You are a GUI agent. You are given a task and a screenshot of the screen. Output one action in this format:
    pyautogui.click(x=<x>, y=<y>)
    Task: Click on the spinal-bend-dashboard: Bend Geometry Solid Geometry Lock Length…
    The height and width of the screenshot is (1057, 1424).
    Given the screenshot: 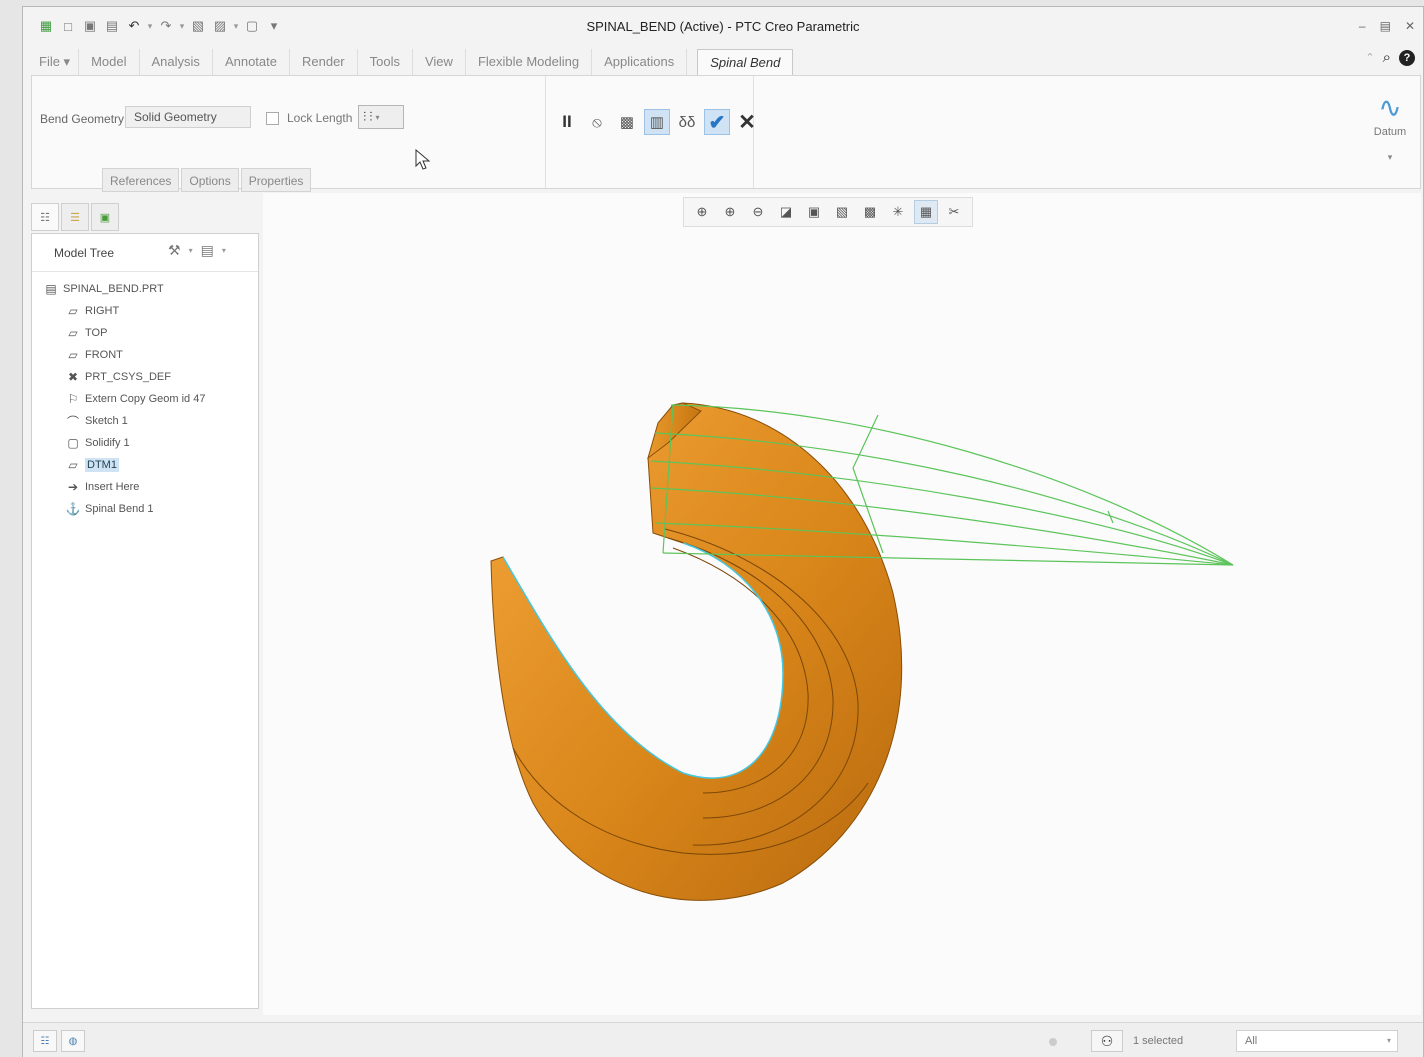 What is the action you would take?
    pyautogui.click(x=726, y=133)
    